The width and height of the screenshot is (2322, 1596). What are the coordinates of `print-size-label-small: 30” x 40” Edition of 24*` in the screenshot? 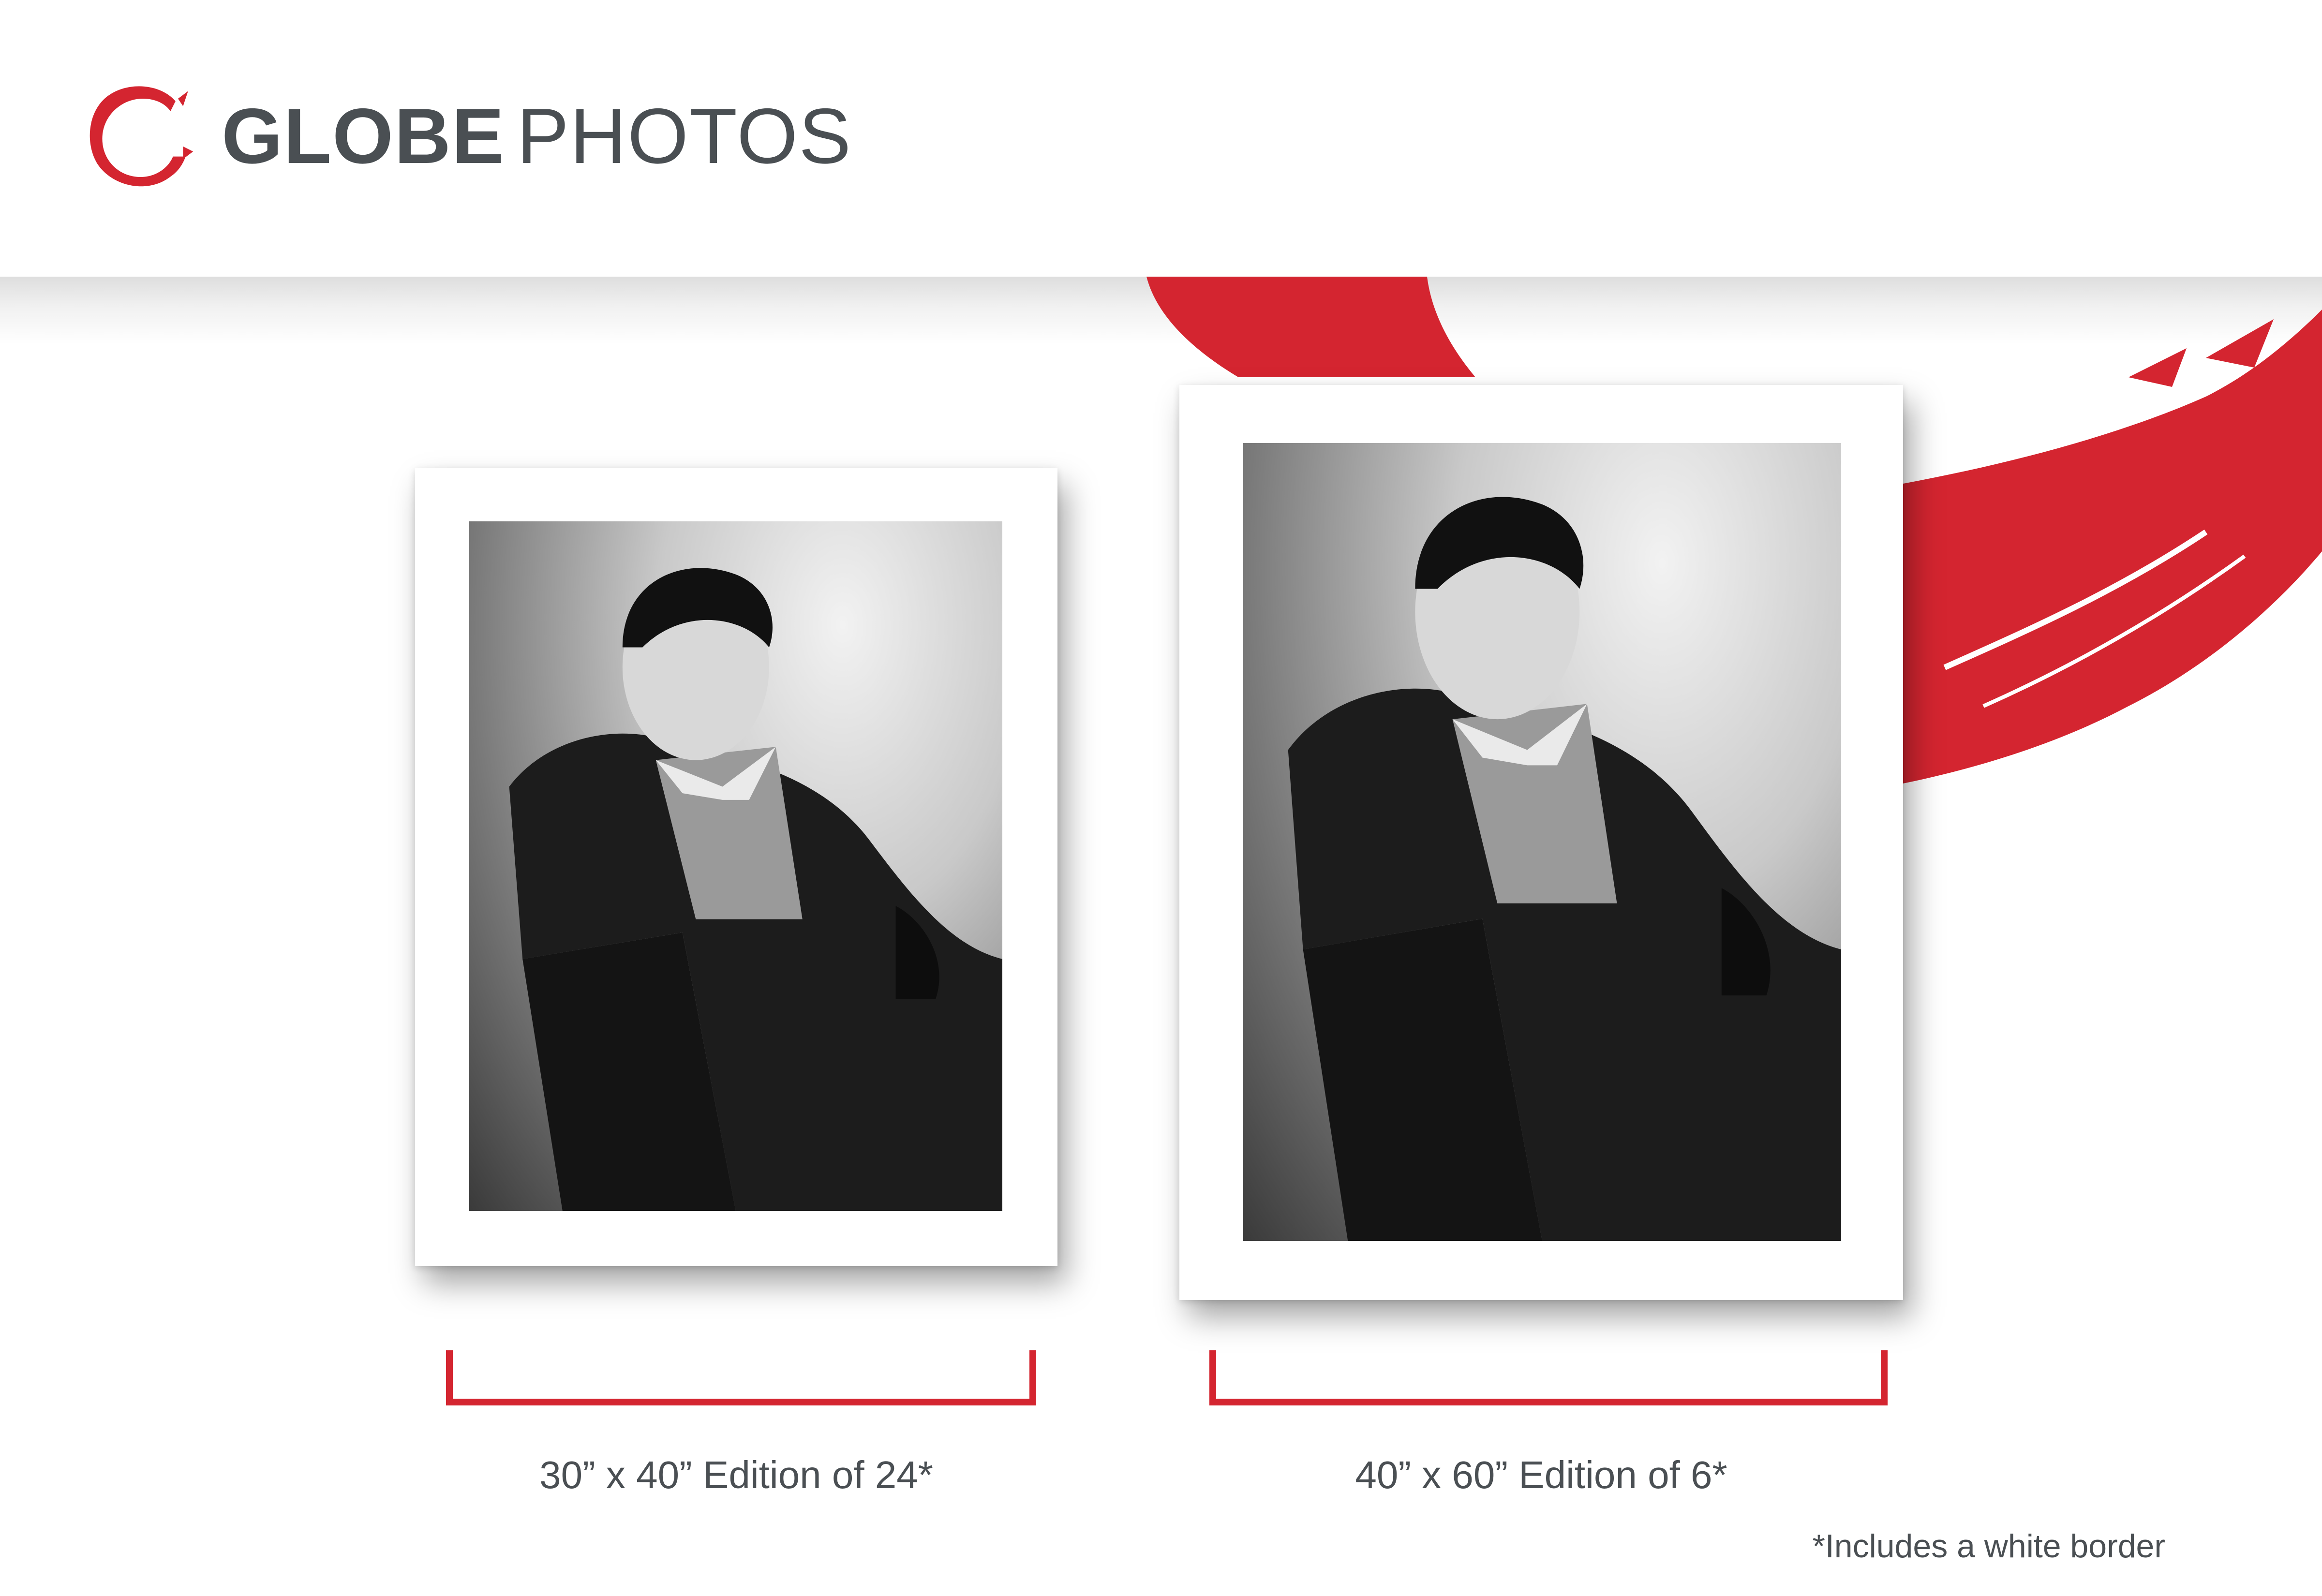 It's located at (736, 1474).